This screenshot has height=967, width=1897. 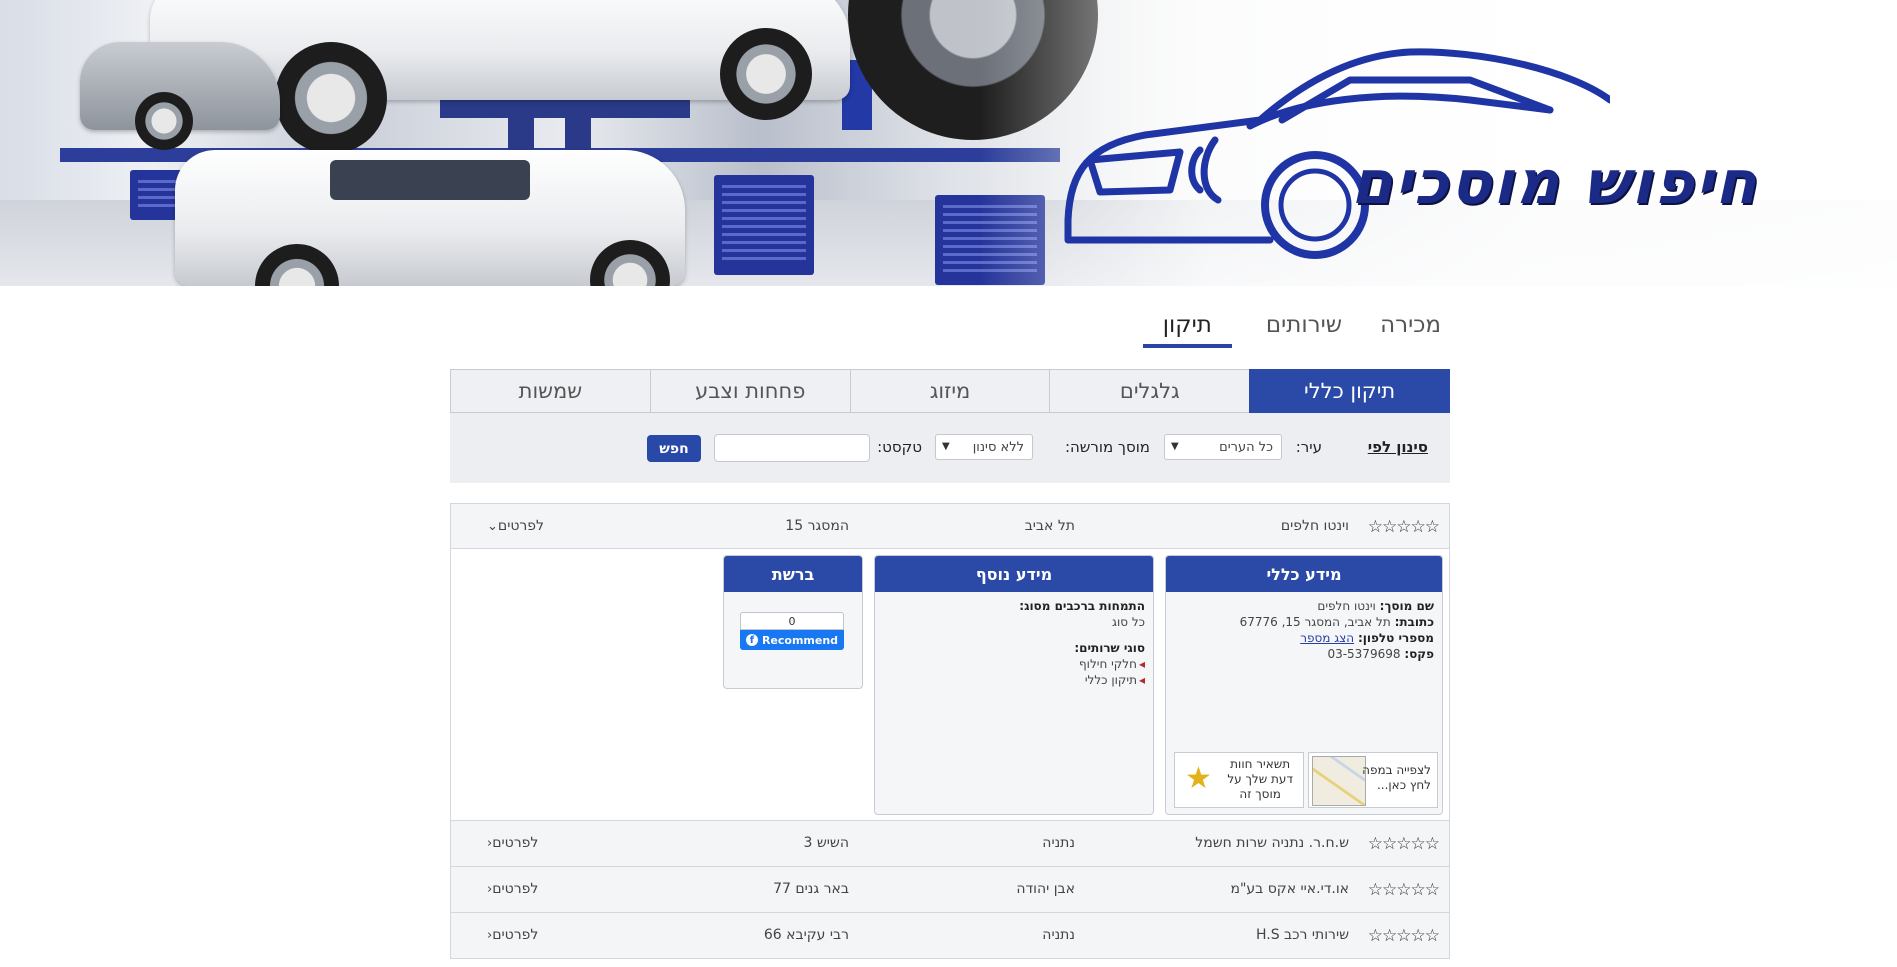 I want to click on services-label: סוגי שרותים:, so click(x=1109, y=648).